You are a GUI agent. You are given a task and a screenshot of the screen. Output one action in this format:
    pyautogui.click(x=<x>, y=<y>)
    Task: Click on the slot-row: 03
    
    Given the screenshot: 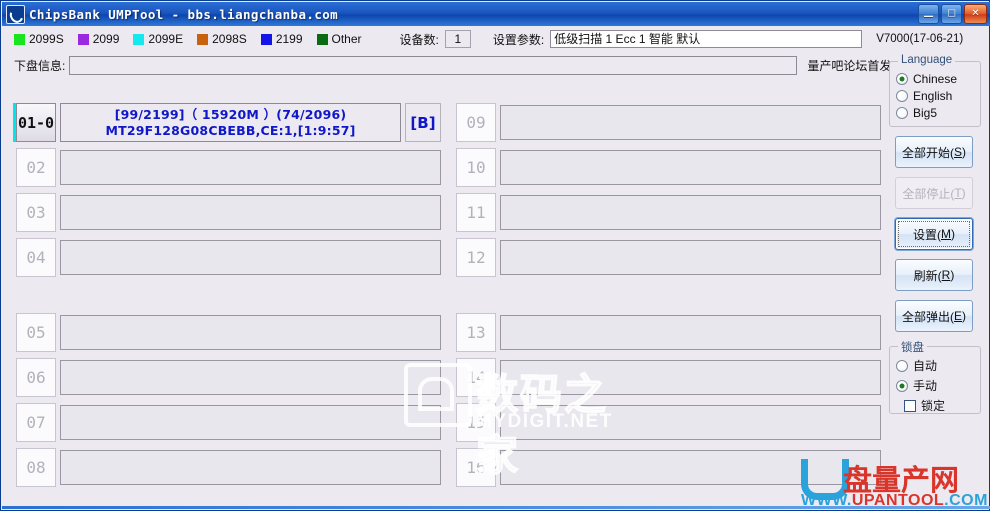 What is the action you would take?
    pyautogui.click(x=227, y=212)
    